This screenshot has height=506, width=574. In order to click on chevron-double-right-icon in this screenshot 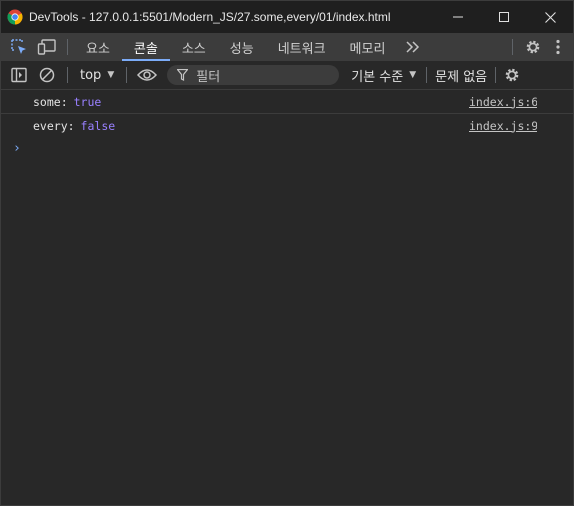, I will do `click(413, 47)`.